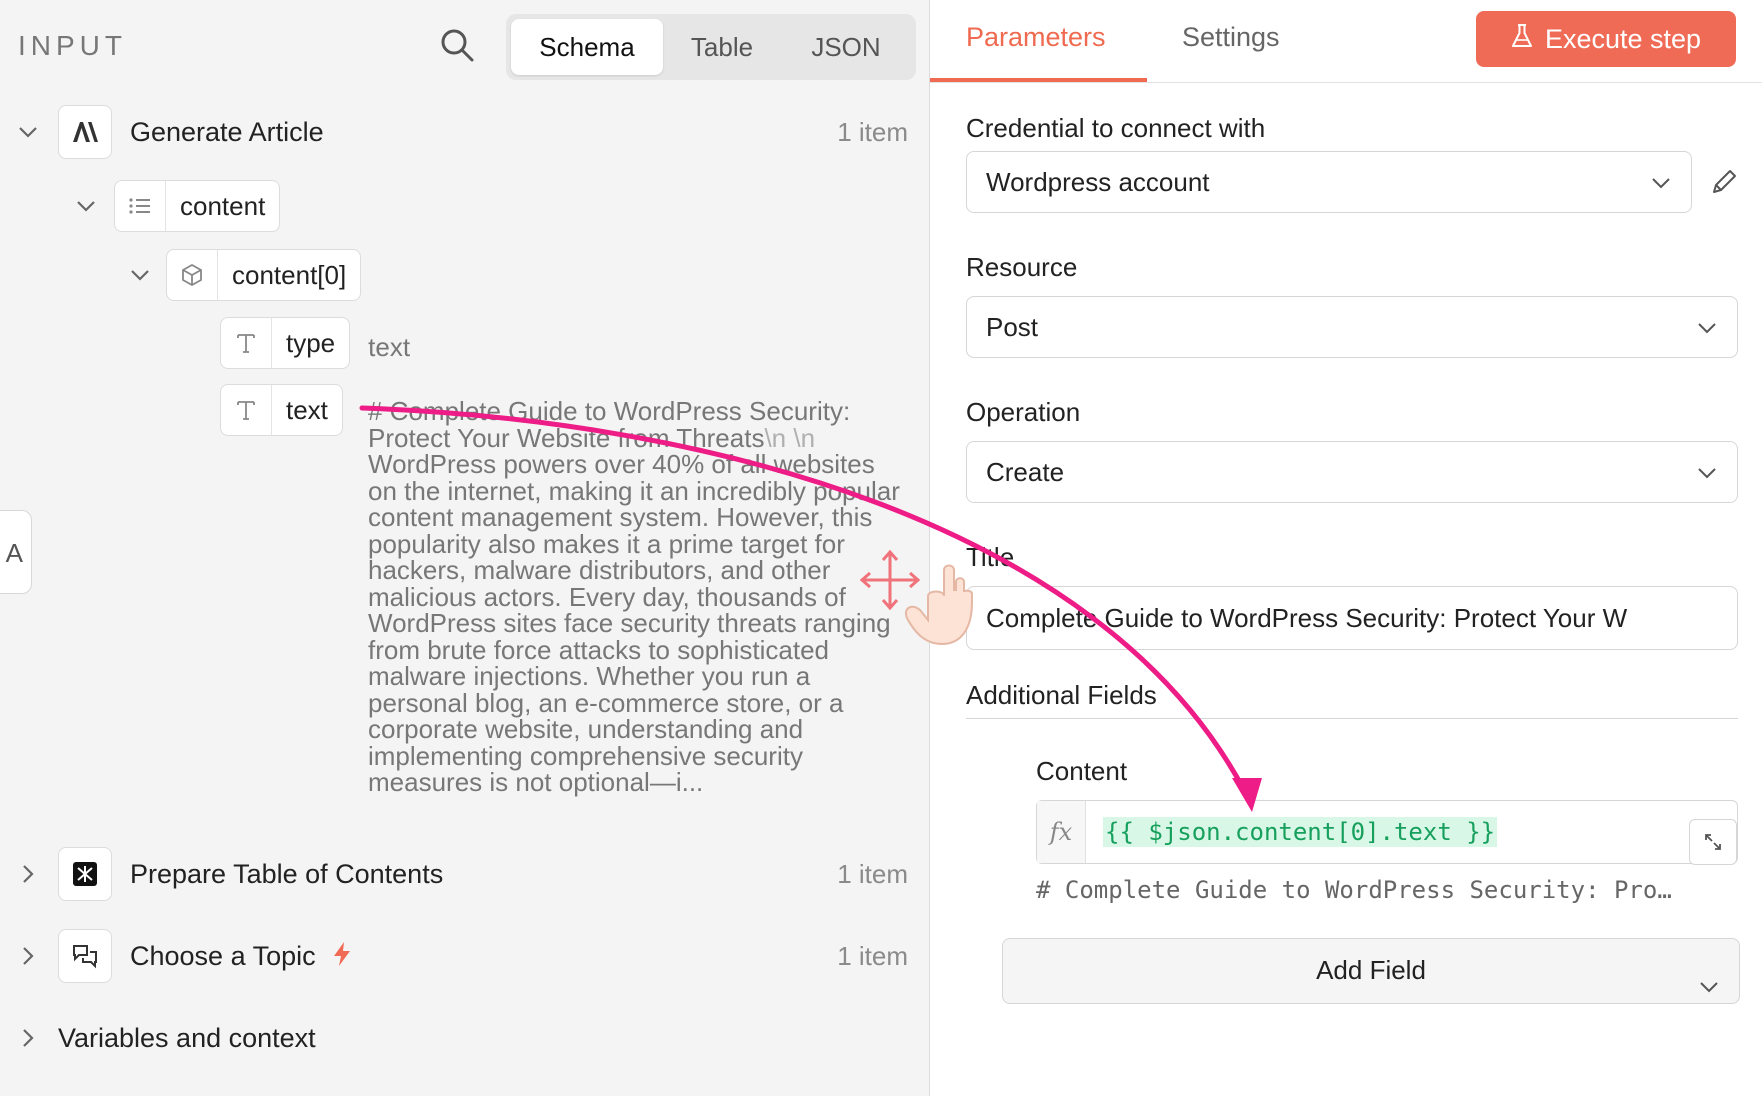 The height and width of the screenshot is (1096, 1762). I want to click on credential-value: Wordpress account, so click(1098, 181).